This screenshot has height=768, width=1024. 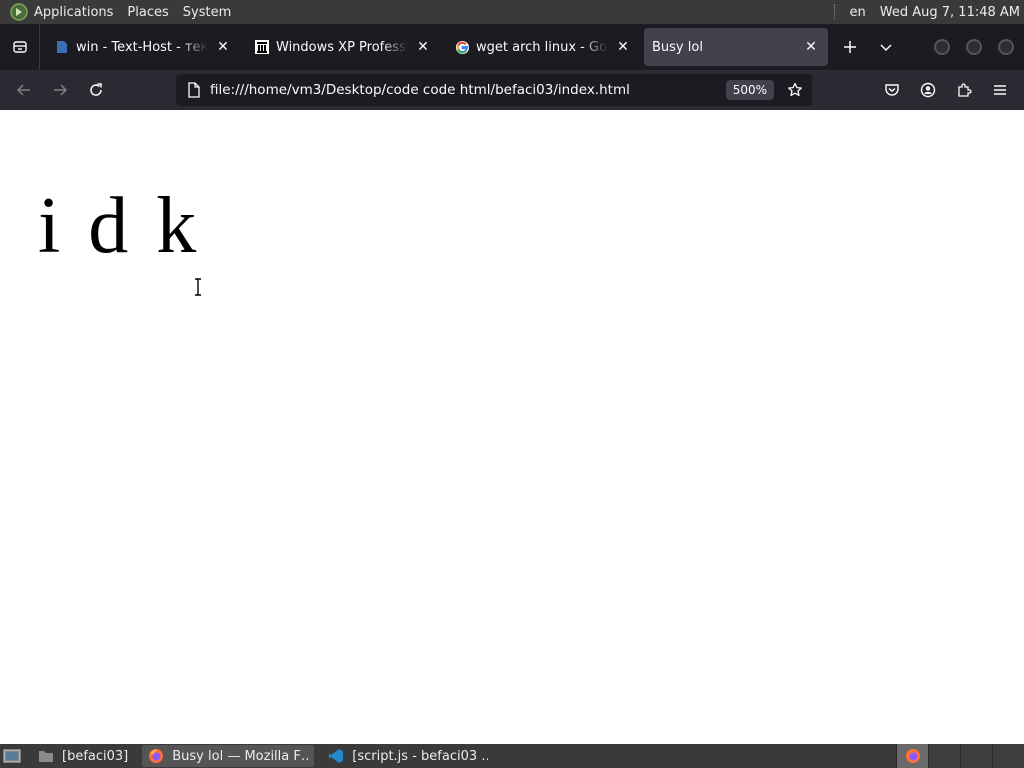 I want to click on tab-busy-lol: Busy lol ✕, so click(x=736, y=47).